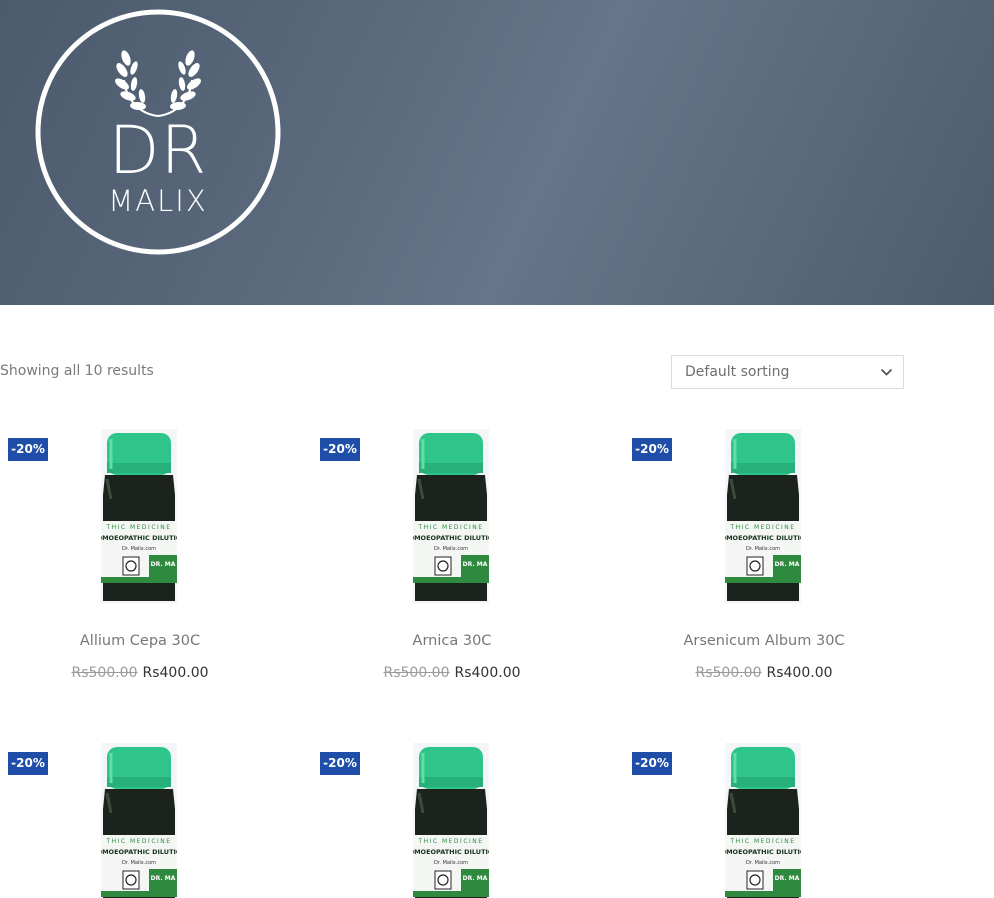 This screenshot has width=994, height=898. What do you see at coordinates (764, 641) in the screenshot?
I see `product-title: Arsenicum Album 30C` at bounding box center [764, 641].